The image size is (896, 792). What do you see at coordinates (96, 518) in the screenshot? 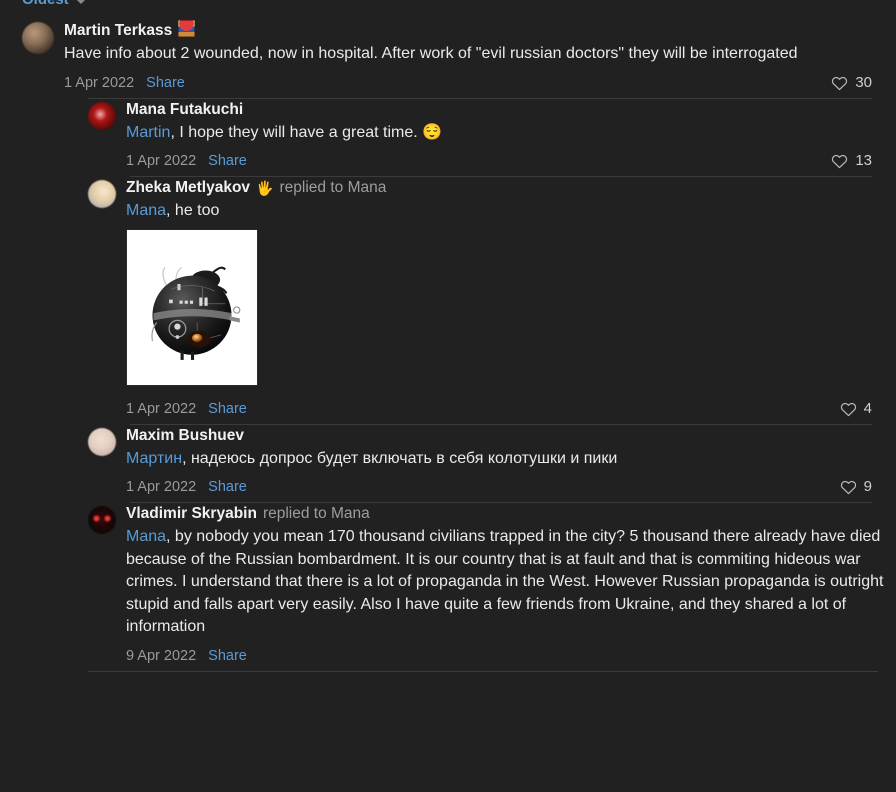
I see `avatar-eye-left` at bounding box center [96, 518].